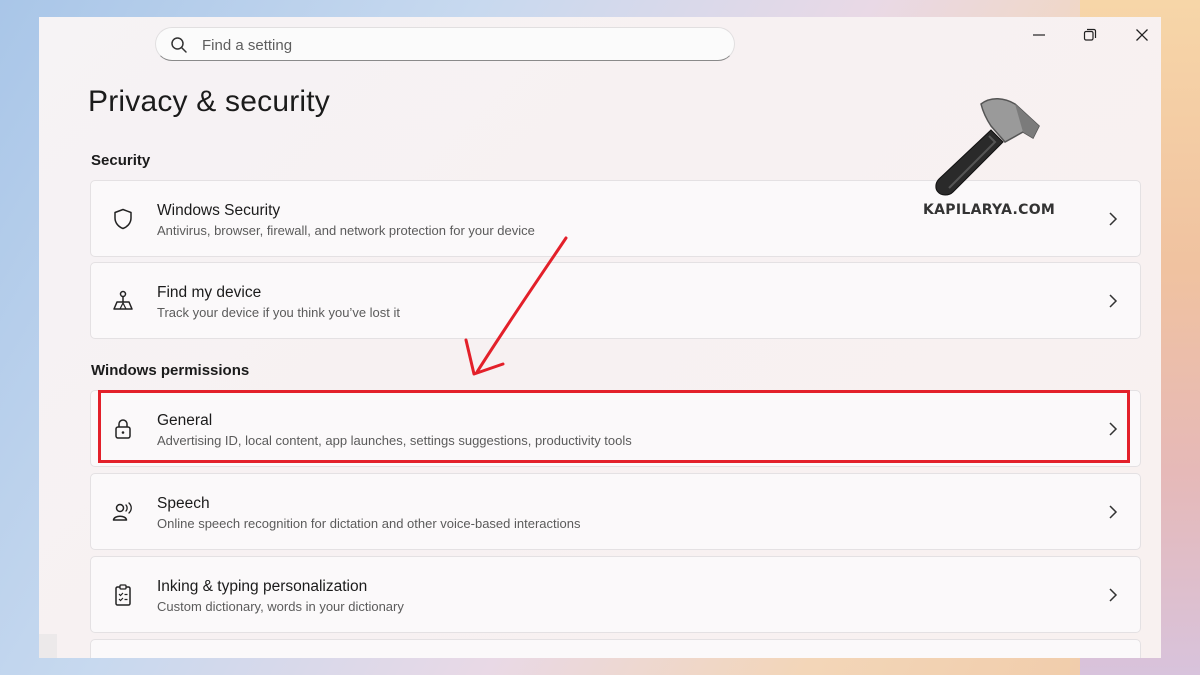 The width and height of the screenshot is (1200, 675). Describe the element at coordinates (987, 147) in the screenshot. I see `hammer-icon` at that location.